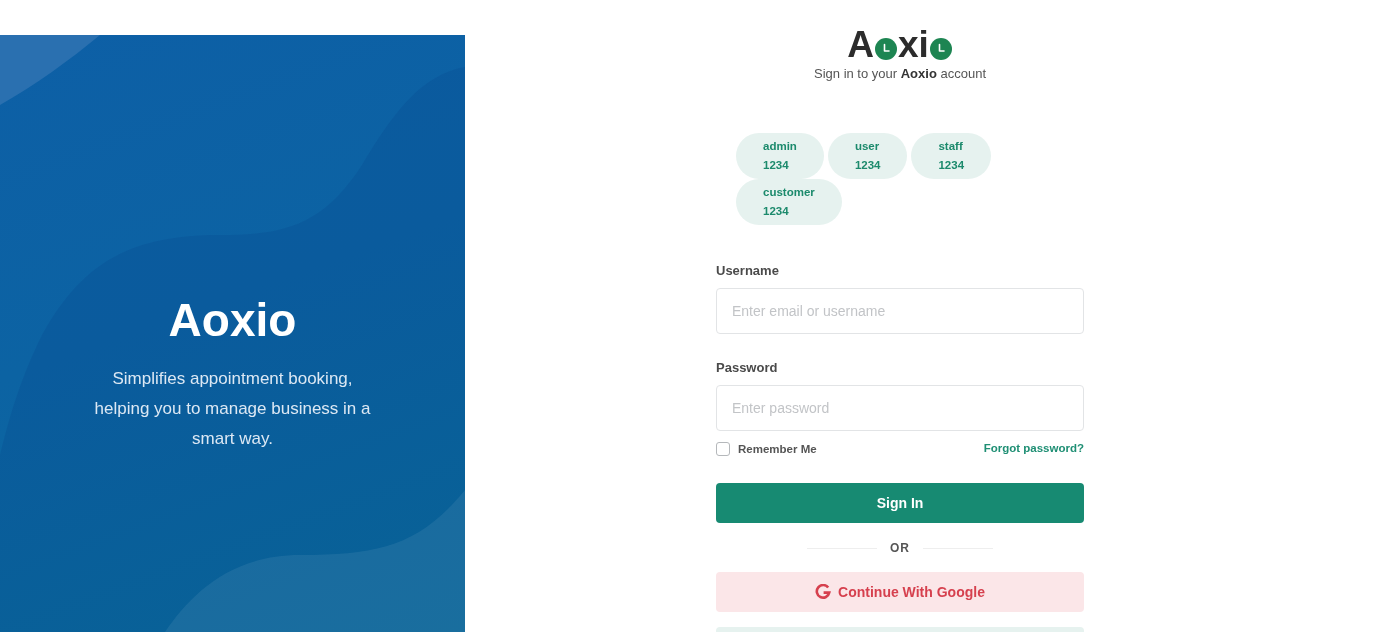 This screenshot has height=632, width=1400. Describe the element at coordinates (900, 74) in the screenshot. I see `subtitle: Sign in to your Aoxio account` at that location.